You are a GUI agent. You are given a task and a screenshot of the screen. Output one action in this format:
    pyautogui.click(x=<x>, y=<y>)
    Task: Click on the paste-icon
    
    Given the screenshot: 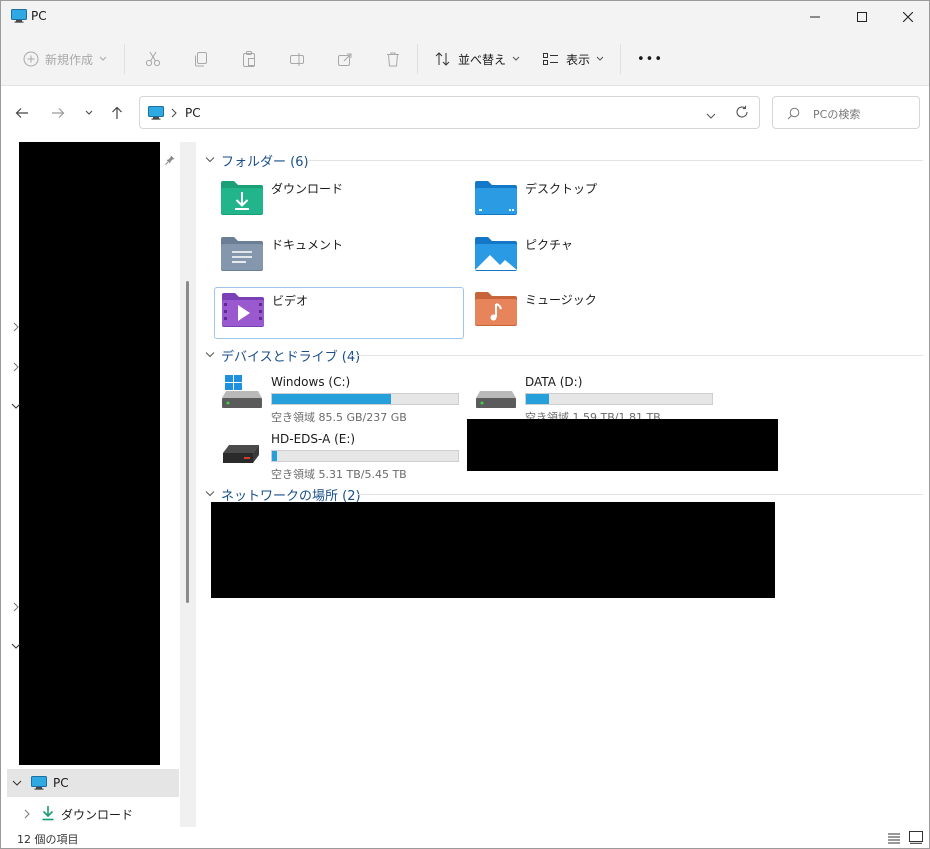 What is the action you would take?
    pyautogui.click(x=249, y=59)
    